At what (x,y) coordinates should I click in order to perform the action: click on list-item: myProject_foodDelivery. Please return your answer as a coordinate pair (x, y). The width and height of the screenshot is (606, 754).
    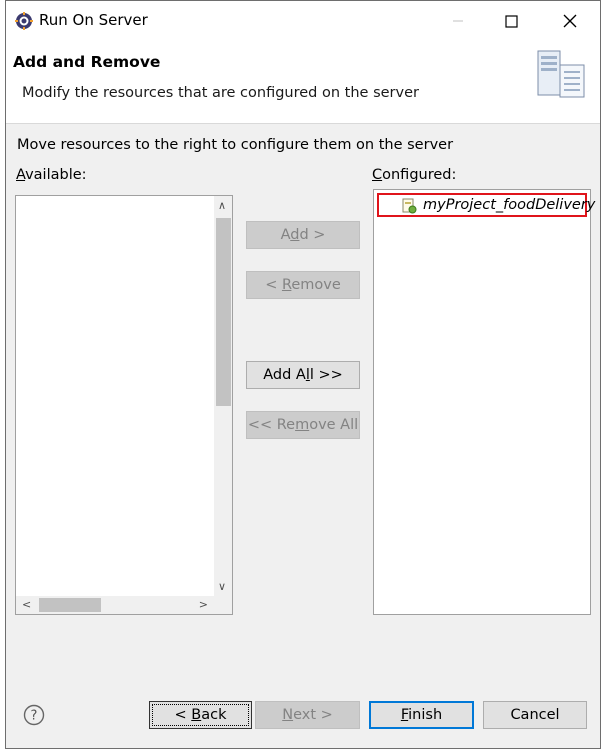
    Looking at the image, I should click on (486, 205).